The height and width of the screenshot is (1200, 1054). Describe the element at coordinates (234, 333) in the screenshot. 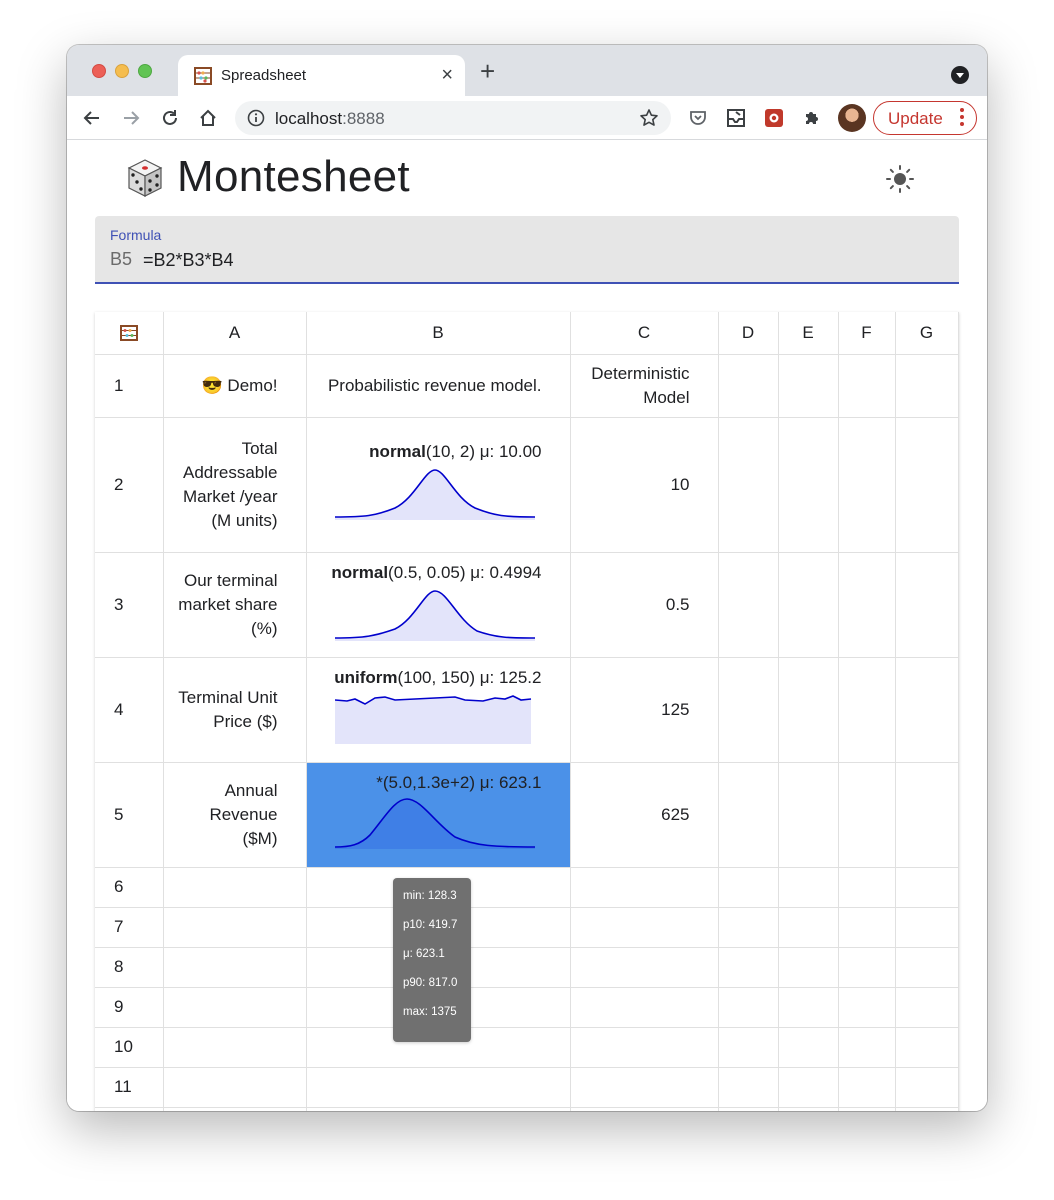

I see `column-header-a: A` at that location.